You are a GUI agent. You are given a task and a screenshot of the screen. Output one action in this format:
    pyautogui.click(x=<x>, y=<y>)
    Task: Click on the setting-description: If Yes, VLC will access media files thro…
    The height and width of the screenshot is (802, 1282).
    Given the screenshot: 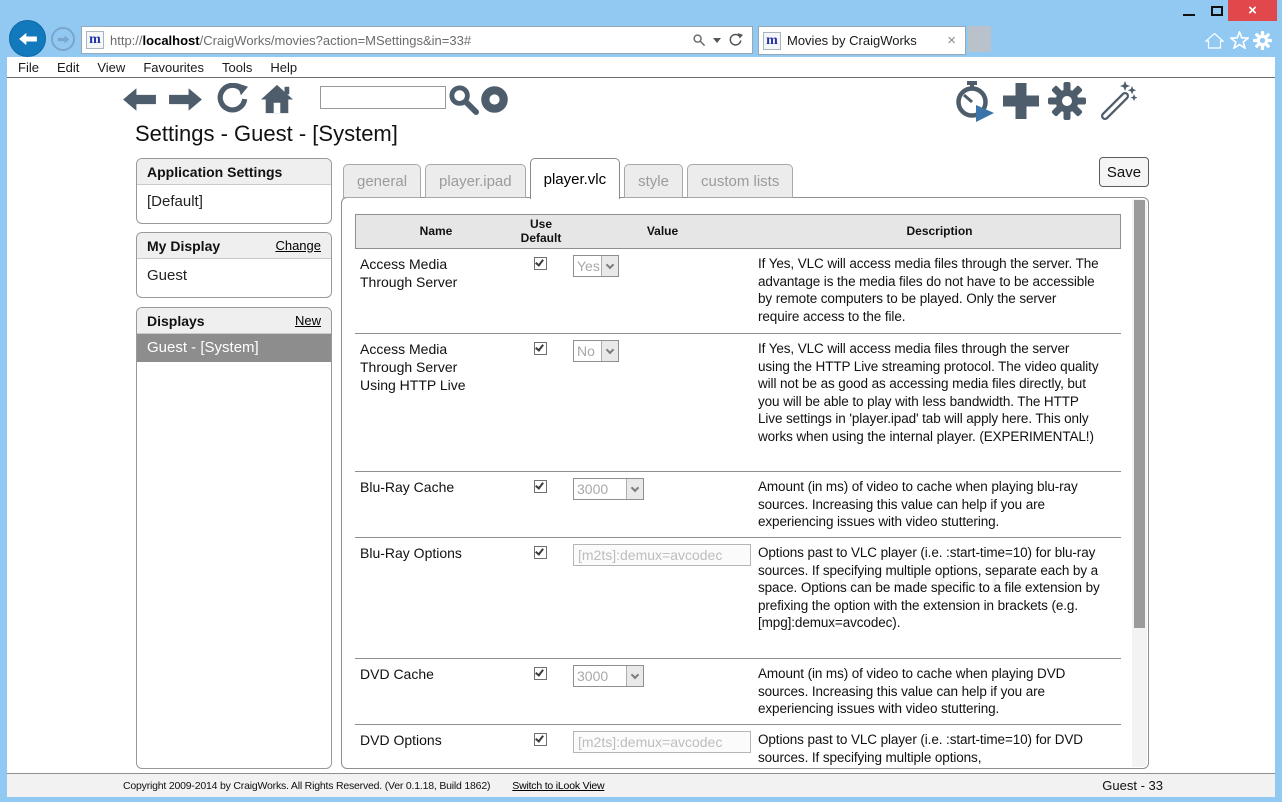 What is the action you would take?
    pyautogui.click(x=928, y=290)
    